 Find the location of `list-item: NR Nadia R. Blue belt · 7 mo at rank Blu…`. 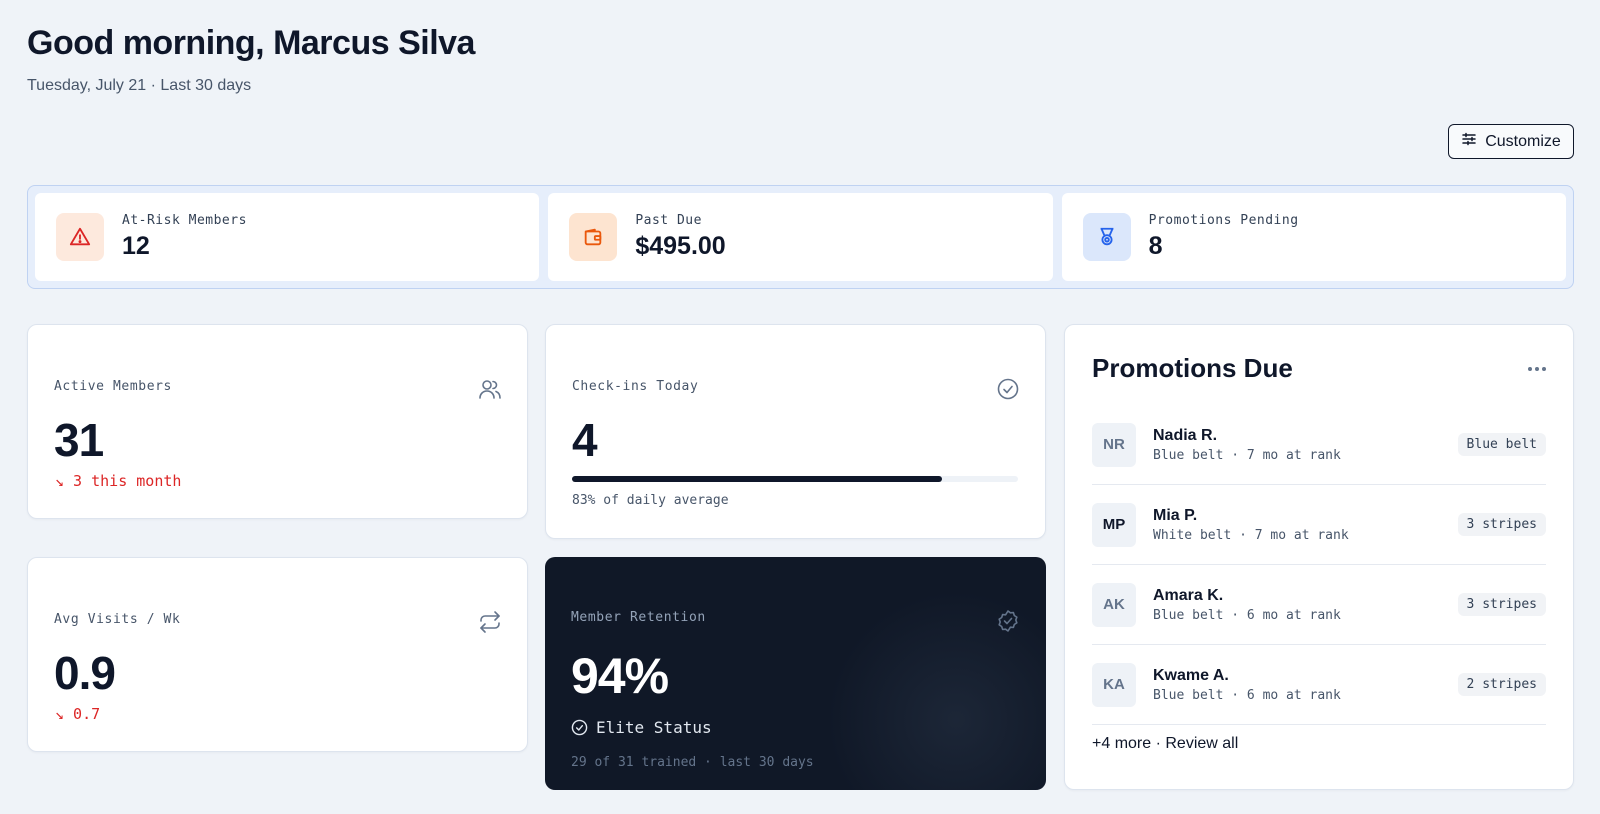

list-item: NR Nadia R. Blue belt · 7 mo at rank Blu… is located at coordinates (1319, 445).